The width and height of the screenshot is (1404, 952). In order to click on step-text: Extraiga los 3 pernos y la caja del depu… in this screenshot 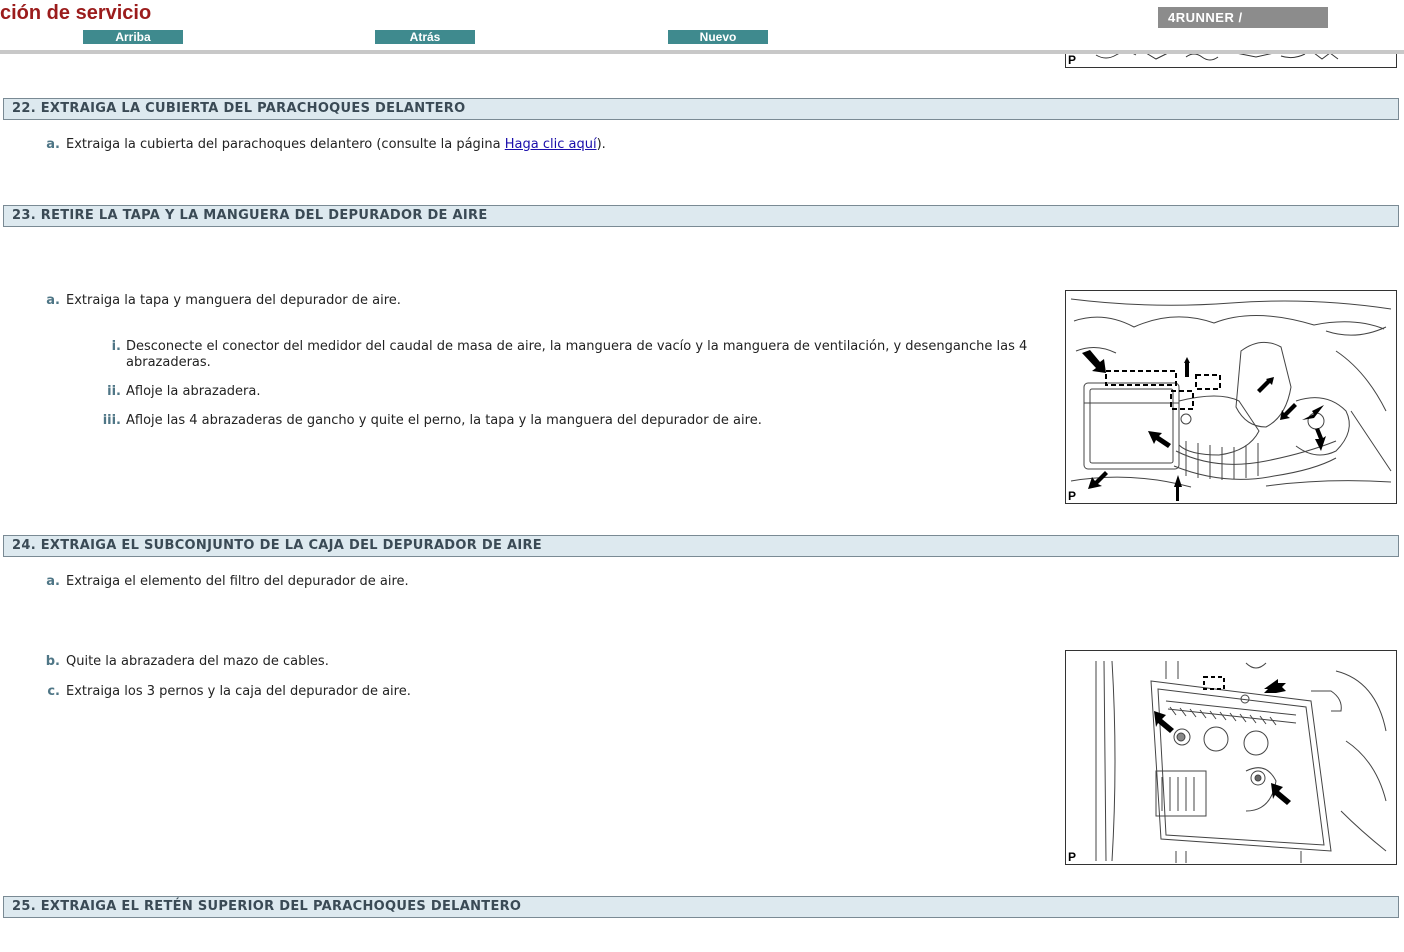, I will do `click(238, 691)`.